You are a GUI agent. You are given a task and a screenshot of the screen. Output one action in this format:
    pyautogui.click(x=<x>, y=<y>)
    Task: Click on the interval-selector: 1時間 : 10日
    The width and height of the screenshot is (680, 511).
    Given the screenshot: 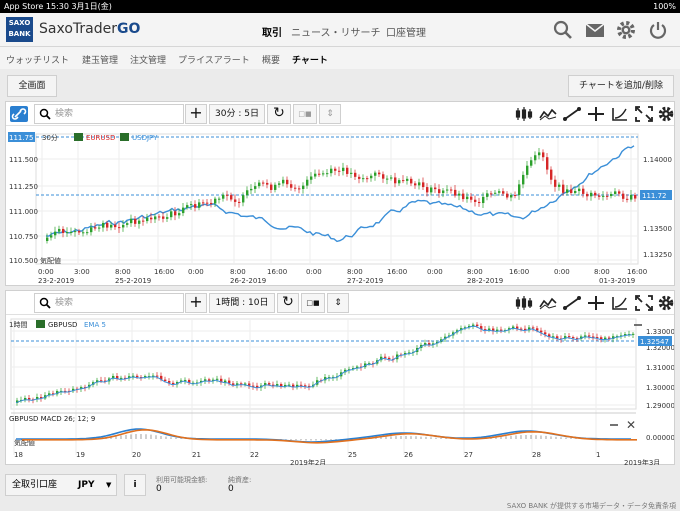 What is the action you would take?
    pyautogui.click(x=242, y=303)
    